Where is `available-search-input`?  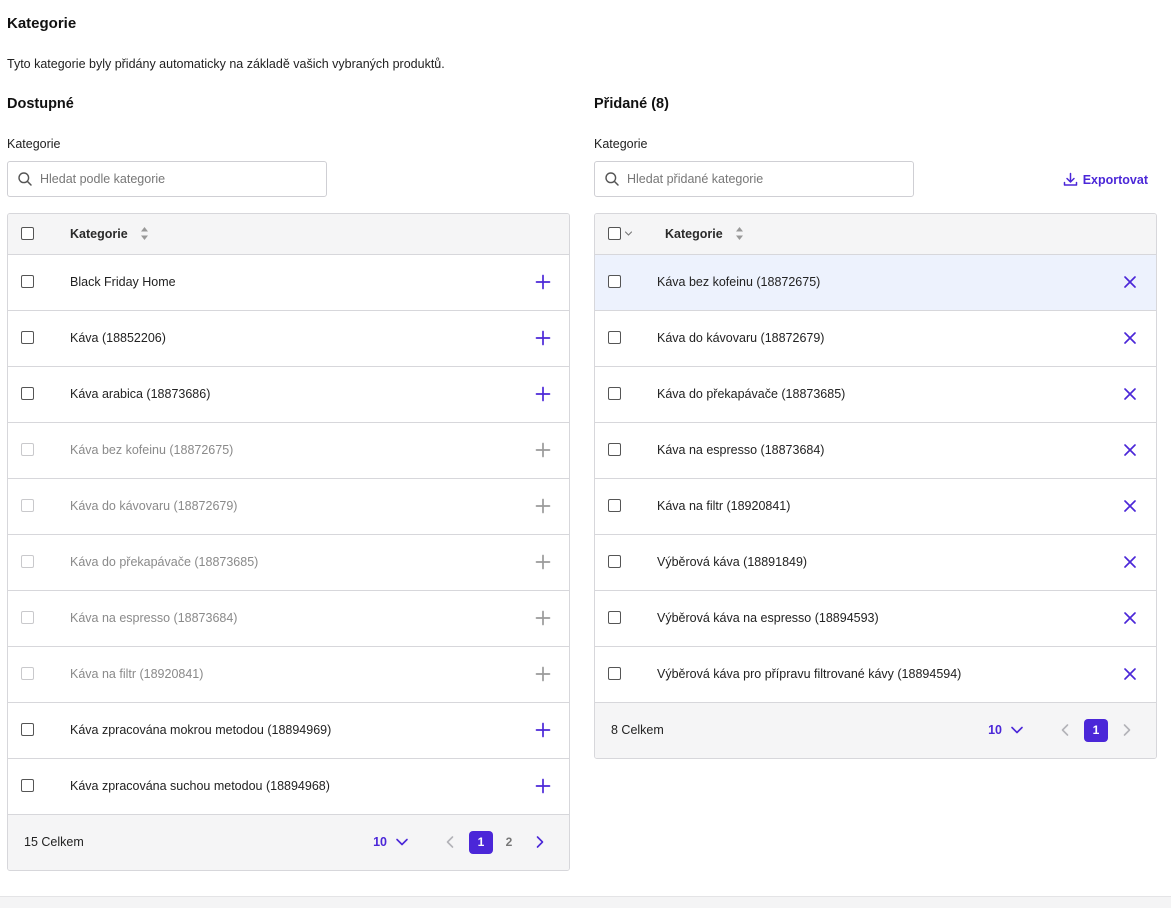
available-search-input is located at coordinates (175, 179).